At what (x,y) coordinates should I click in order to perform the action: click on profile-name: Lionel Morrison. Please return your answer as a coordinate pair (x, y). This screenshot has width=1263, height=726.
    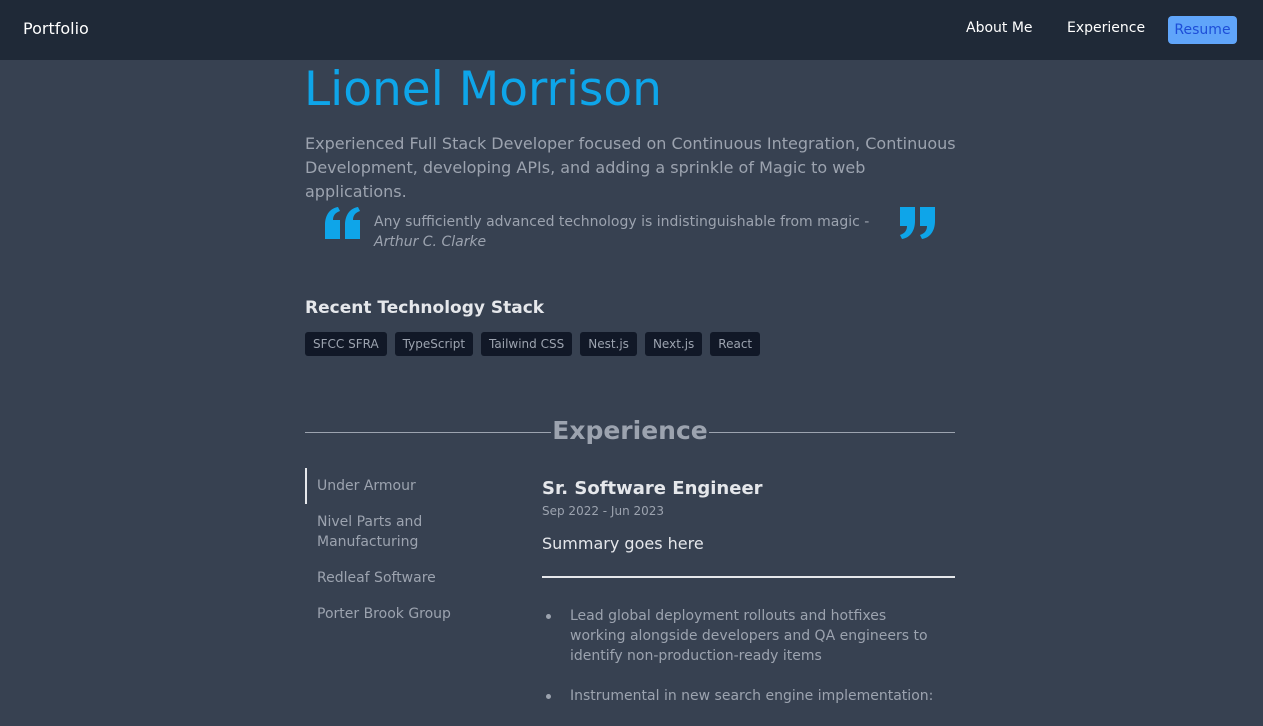
    Looking at the image, I should click on (483, 89).